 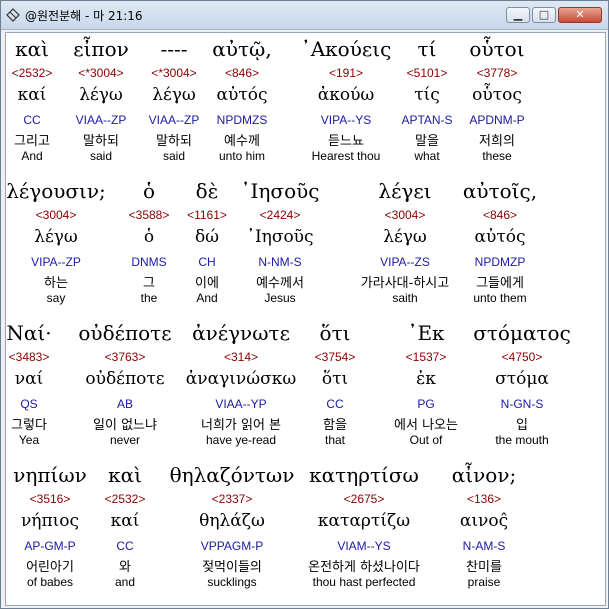 What do you see at coordinates (232, 499) in the screenshot?
I see `word-strong: <2337>` at bounding box center [232, 499].